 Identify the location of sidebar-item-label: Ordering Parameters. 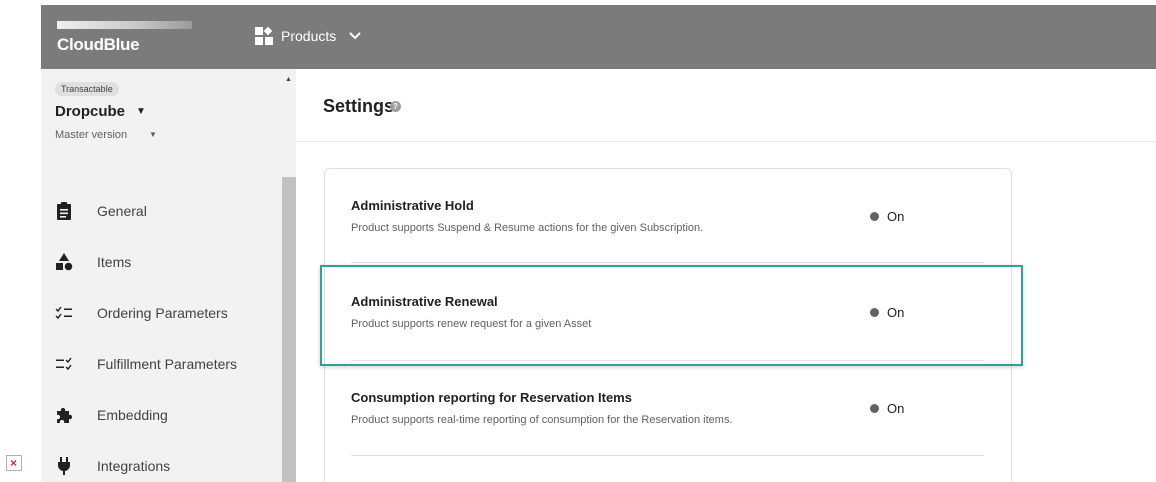
(162, 313).